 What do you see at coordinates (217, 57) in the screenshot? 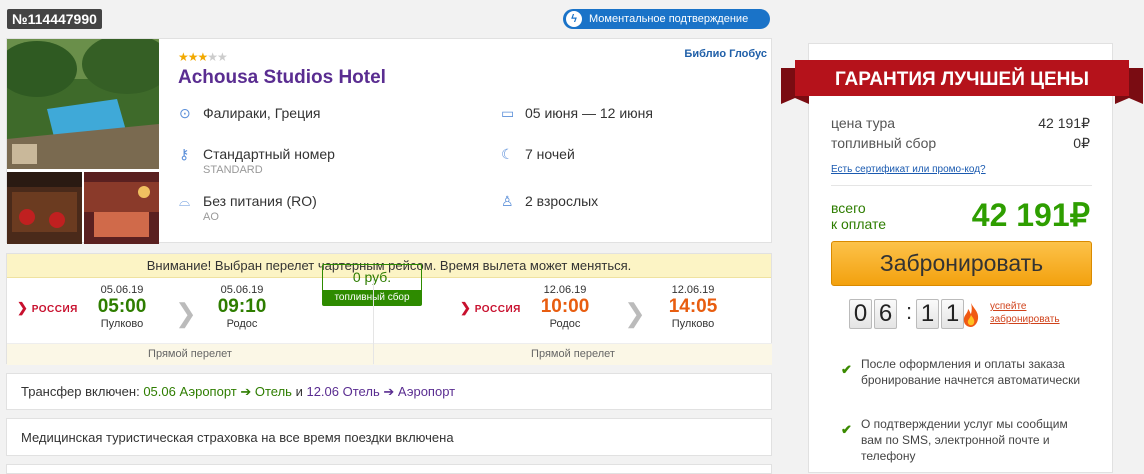
I see `star-empty-icon: ★★` at bounding box center [217, 57].